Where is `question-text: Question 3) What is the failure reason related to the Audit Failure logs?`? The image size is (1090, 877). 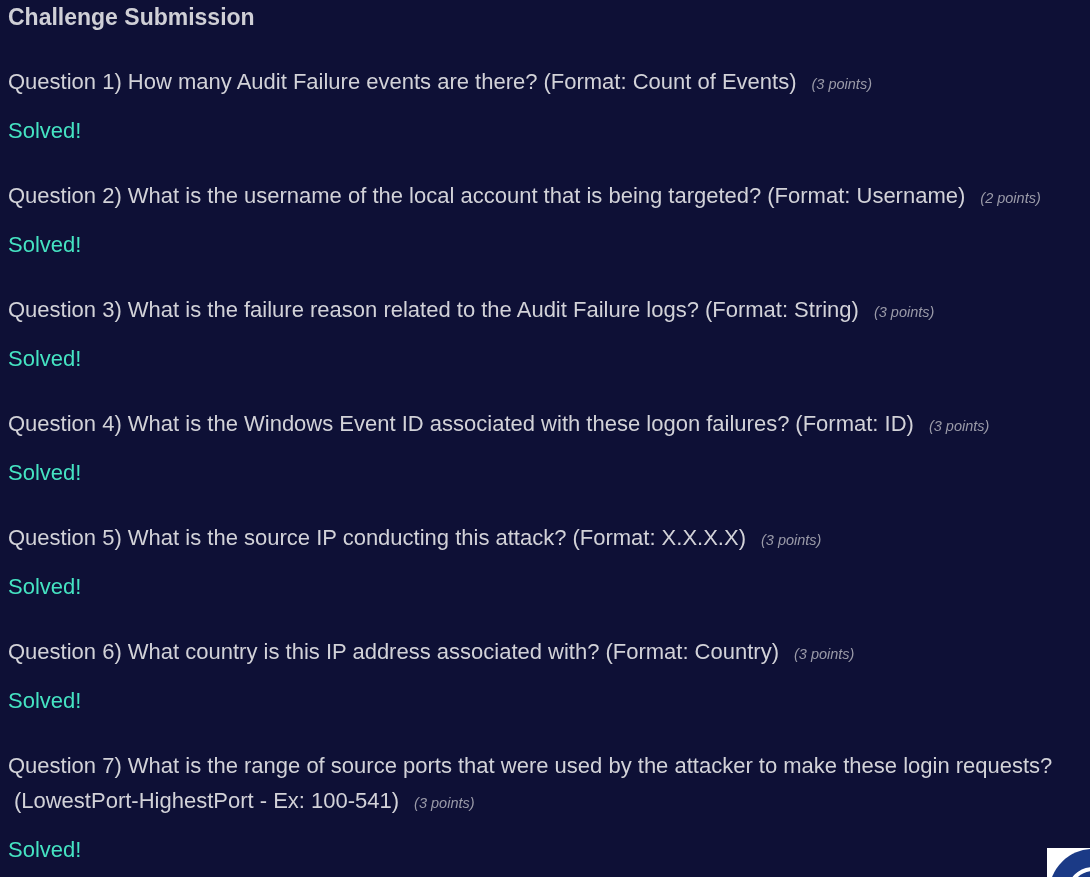 question-text: Question 3) What is the failure reason related to the Audit Failure logs? is located at coordinates (353, 309).